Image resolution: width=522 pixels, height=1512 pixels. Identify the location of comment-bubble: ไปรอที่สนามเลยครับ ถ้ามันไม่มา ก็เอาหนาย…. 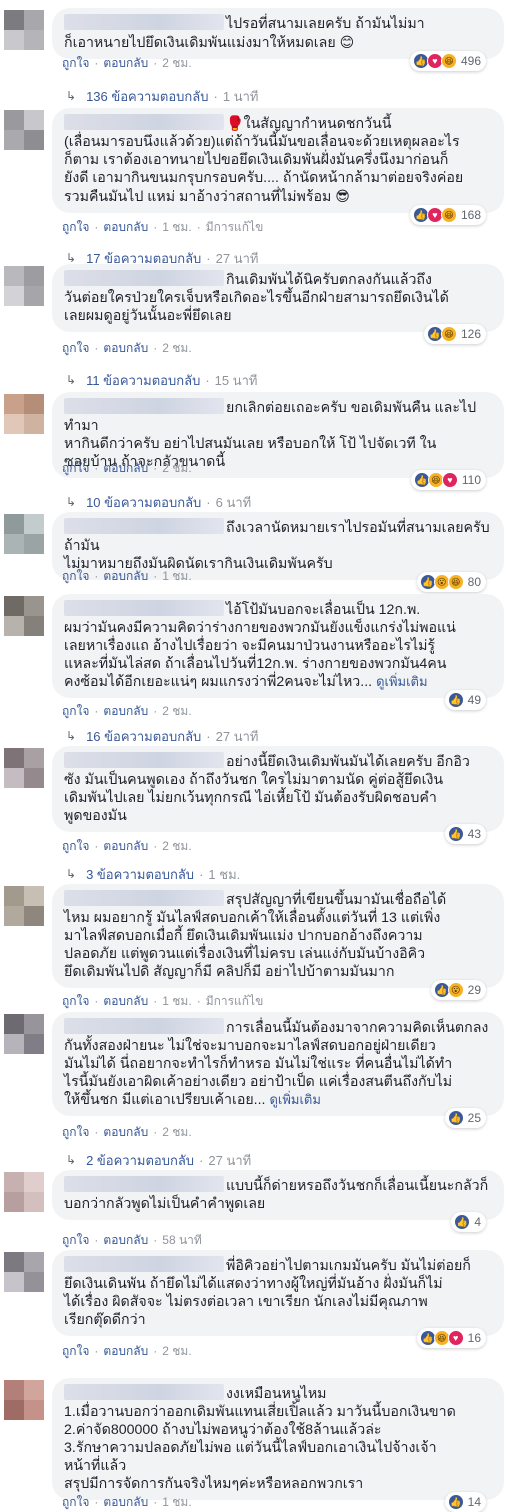
(278, 39).